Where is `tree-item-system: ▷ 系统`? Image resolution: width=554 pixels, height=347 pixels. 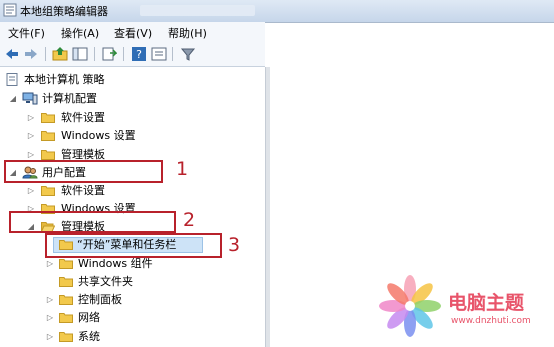
tree-item-system: ▷ 系统 is located at coordinates (132, 337).